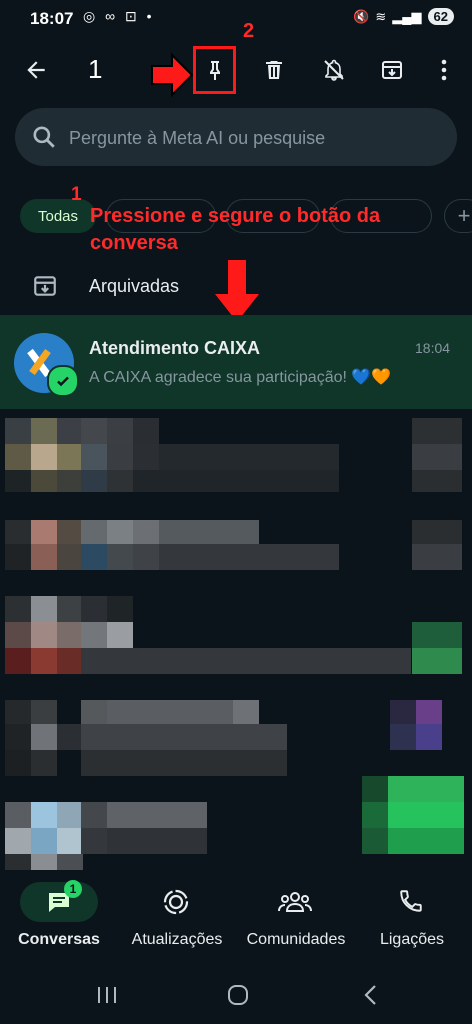 The image size is (472, 1024). I want to click on status-right: 🔇 ≋ ▂▄▆ 62, so click(403, 16).